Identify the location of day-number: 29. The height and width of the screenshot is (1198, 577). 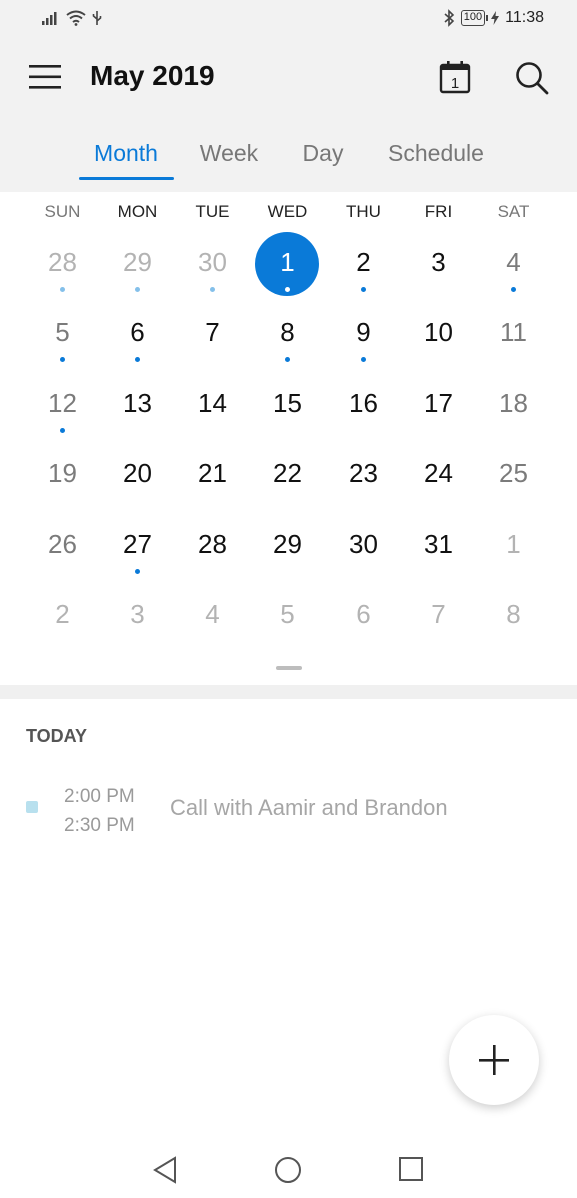
(287, 544).